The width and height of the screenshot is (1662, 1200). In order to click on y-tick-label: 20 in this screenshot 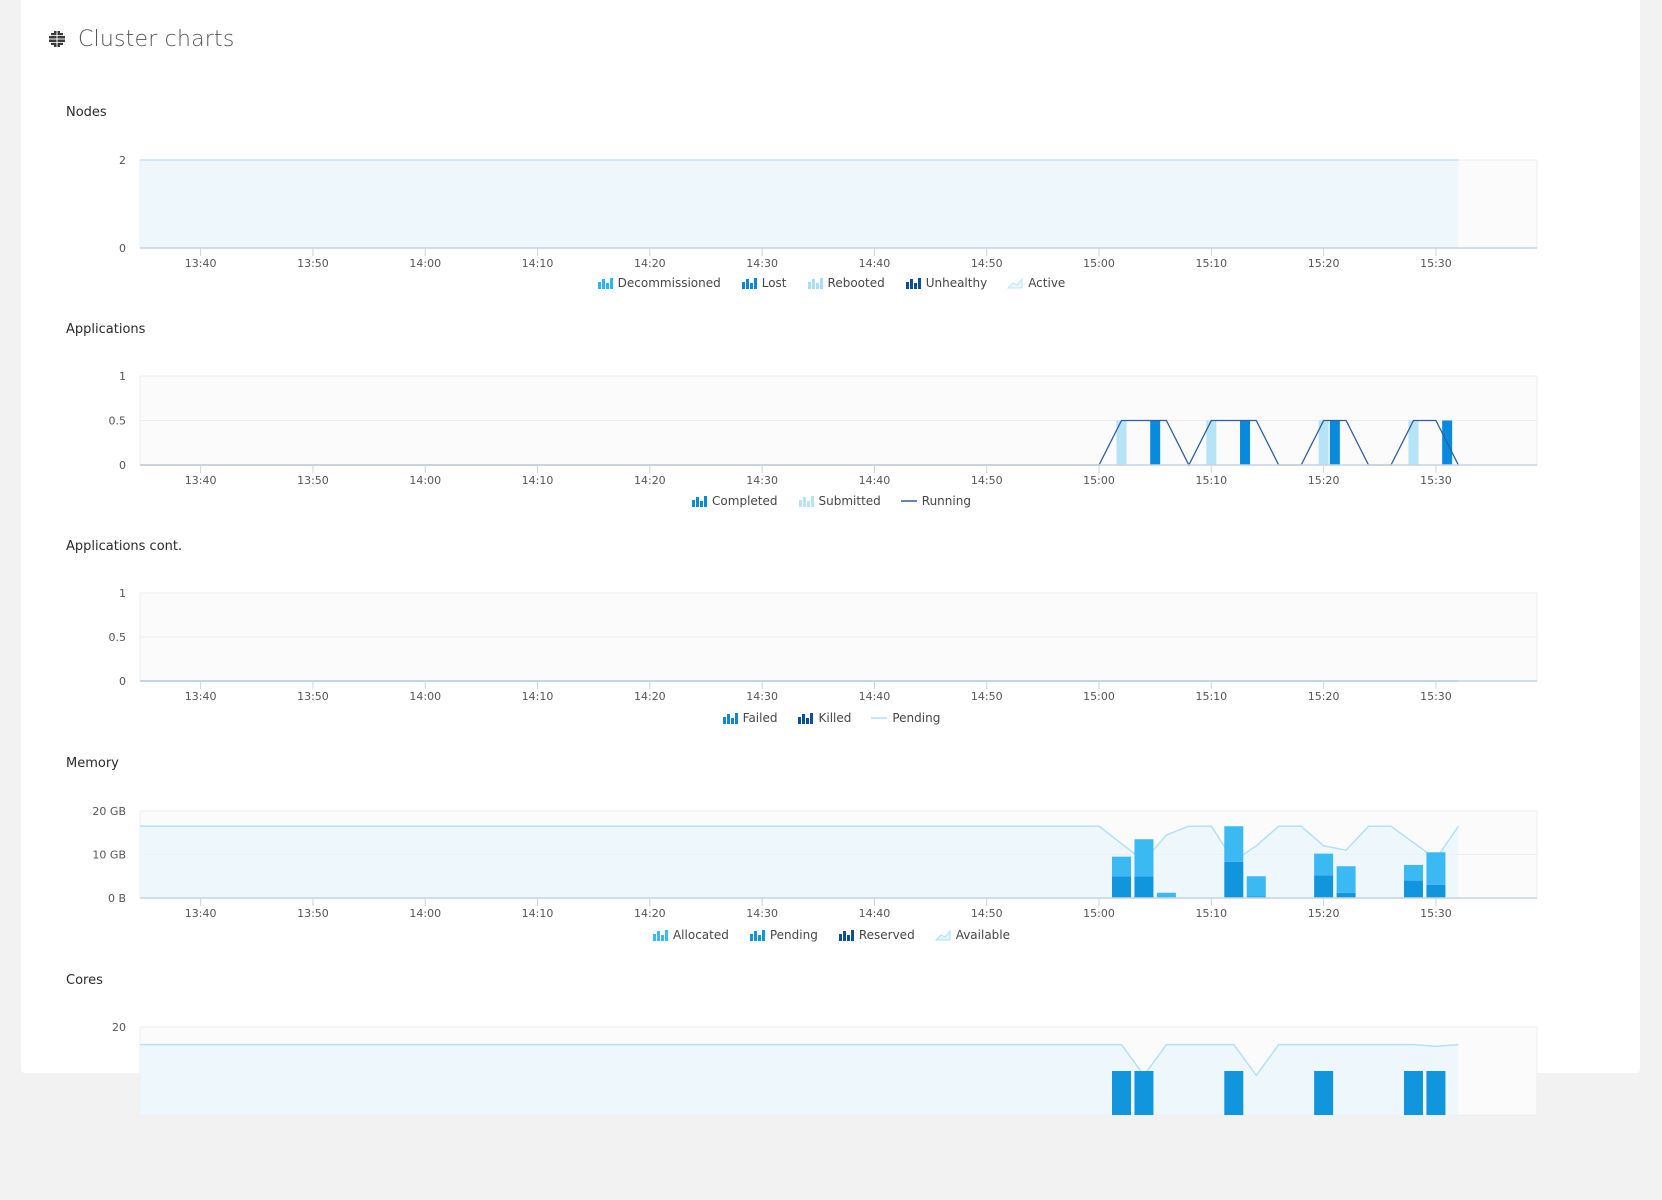, I will do `click(119, 1027)`.